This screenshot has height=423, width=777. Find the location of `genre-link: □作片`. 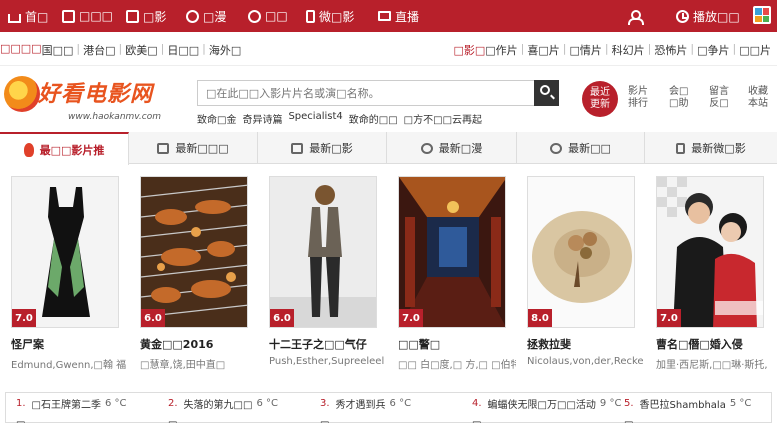

genre-link: □作片 is located at coordinates (501, 50).